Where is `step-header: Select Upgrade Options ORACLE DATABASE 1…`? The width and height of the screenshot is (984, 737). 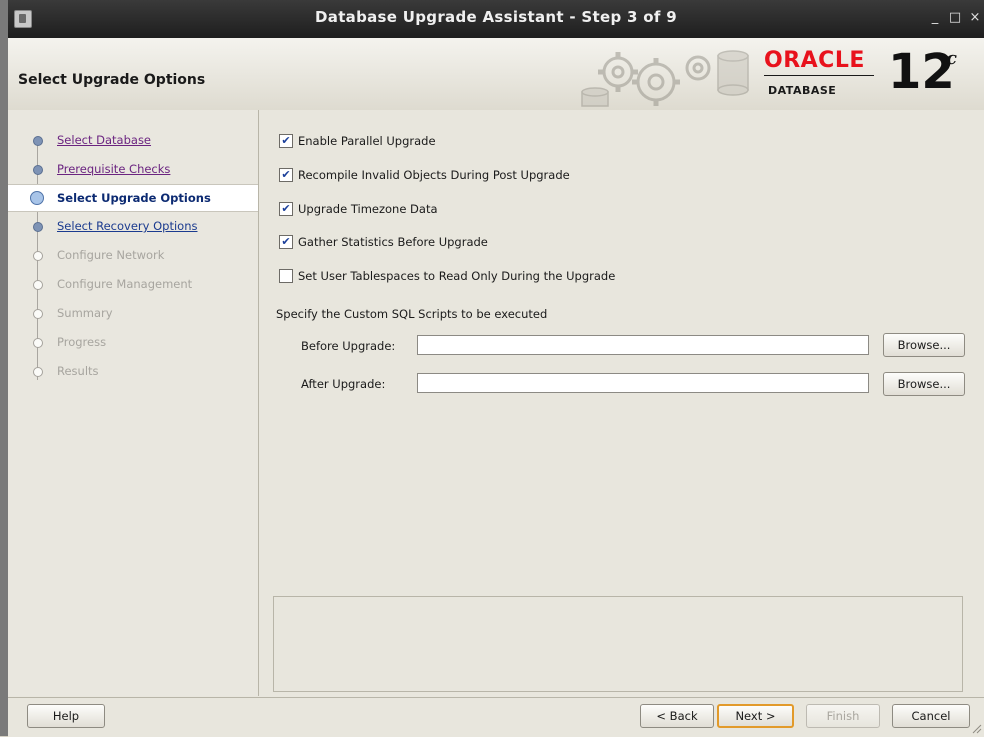
step-header: Select Upgrade Options ORACLE DATABASE 1… is located at coordinates (496, 74).